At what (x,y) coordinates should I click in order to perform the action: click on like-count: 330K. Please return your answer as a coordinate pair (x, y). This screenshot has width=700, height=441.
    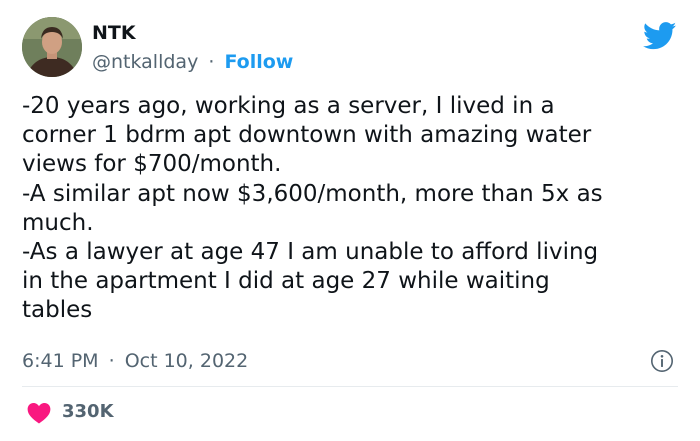
    Looking at the image, I should click on (88, 411).